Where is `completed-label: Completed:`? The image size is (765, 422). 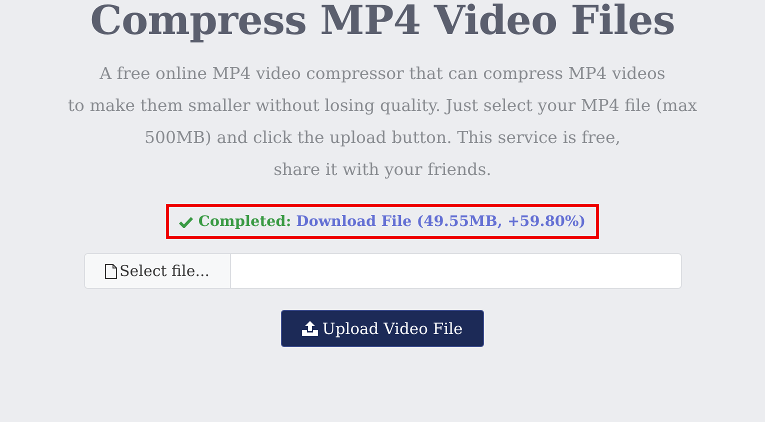 completed-label: Completed: is located at coordinates (245, 221).